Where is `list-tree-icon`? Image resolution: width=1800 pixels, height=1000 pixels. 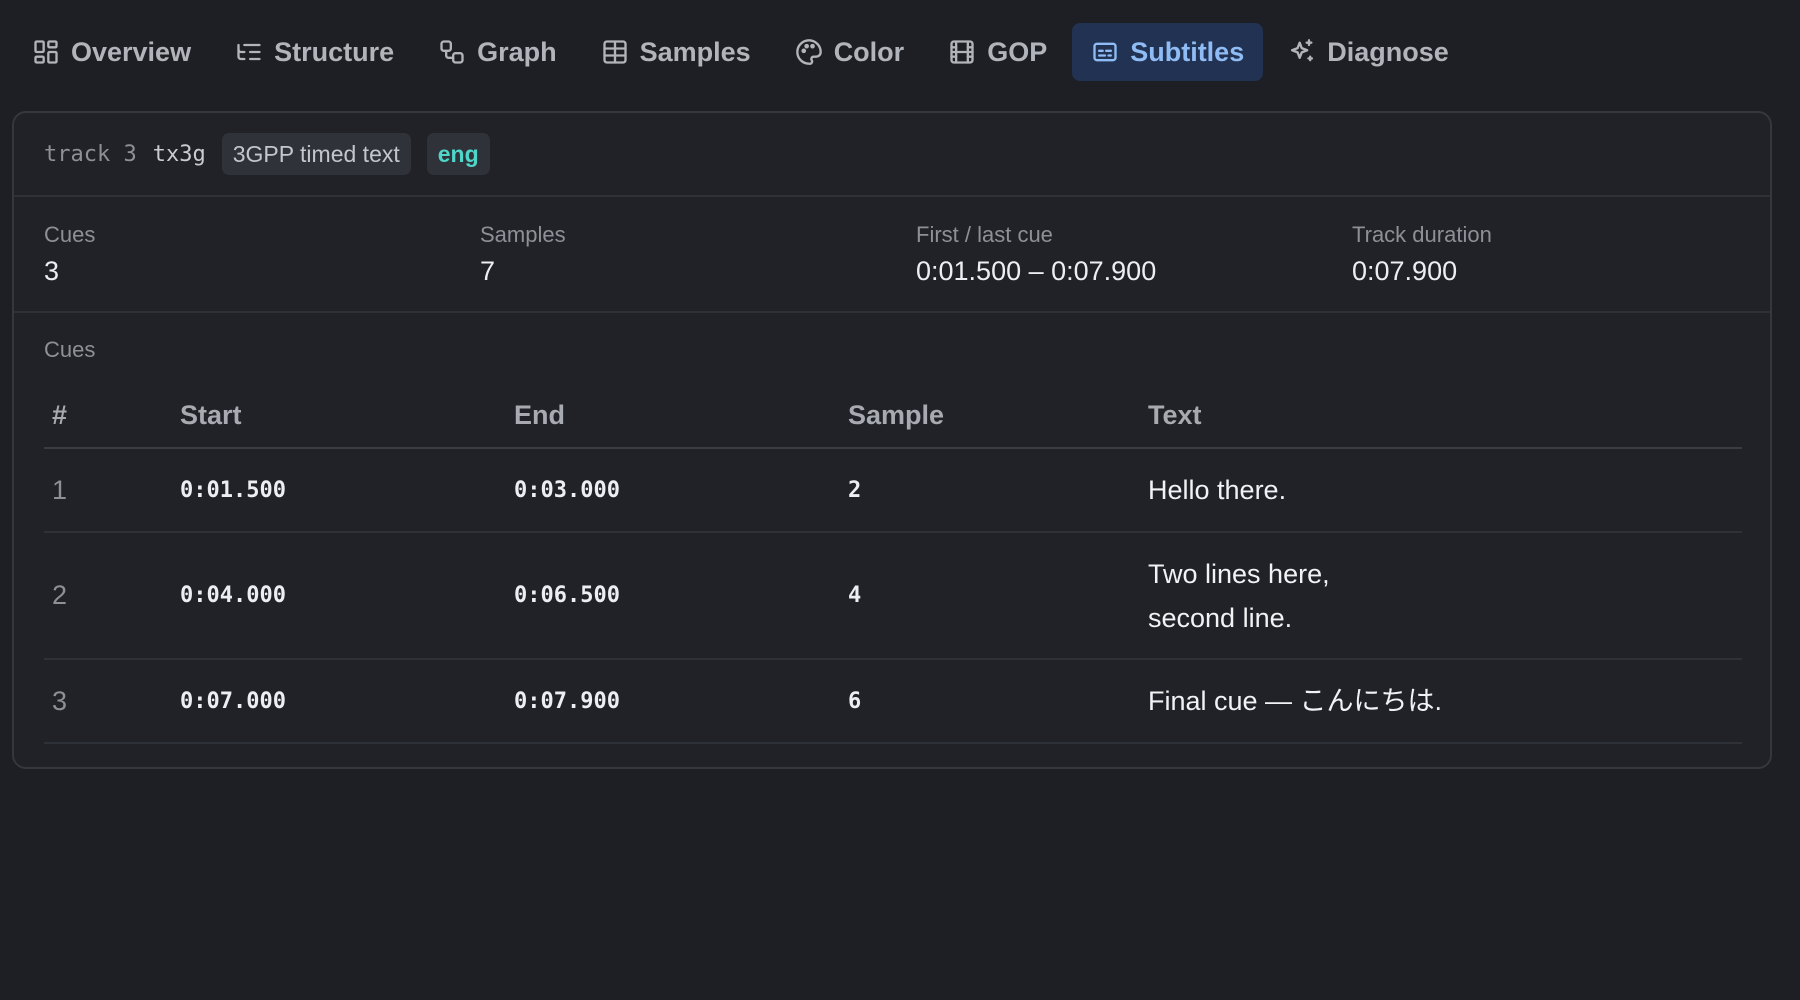
list-tree-icon is located at coordinates (249, 52).